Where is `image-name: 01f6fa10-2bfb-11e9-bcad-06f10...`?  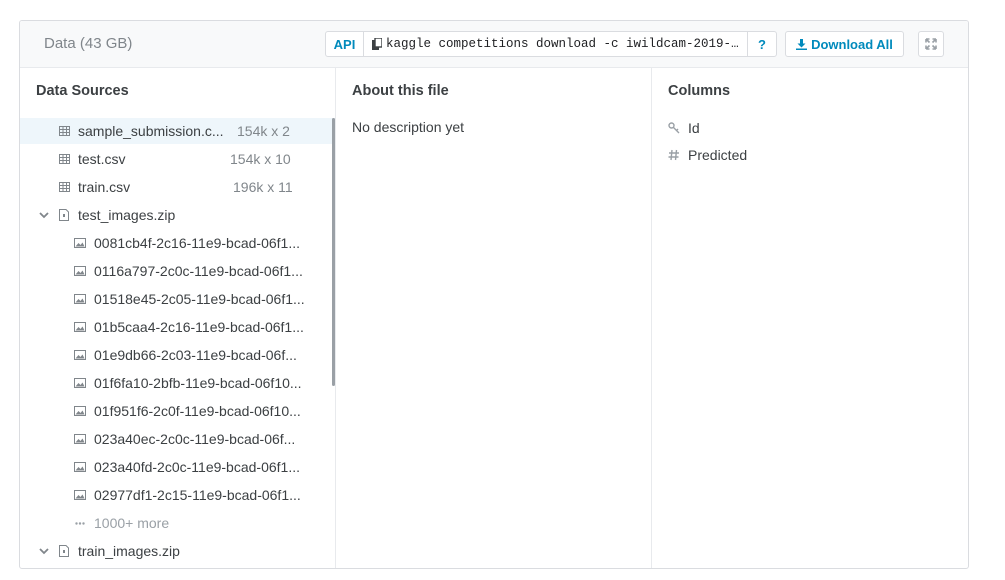
image-name: 01f6fa10-2bfb-11e9-bcad-06f10... is located at coordinates (198, 383).